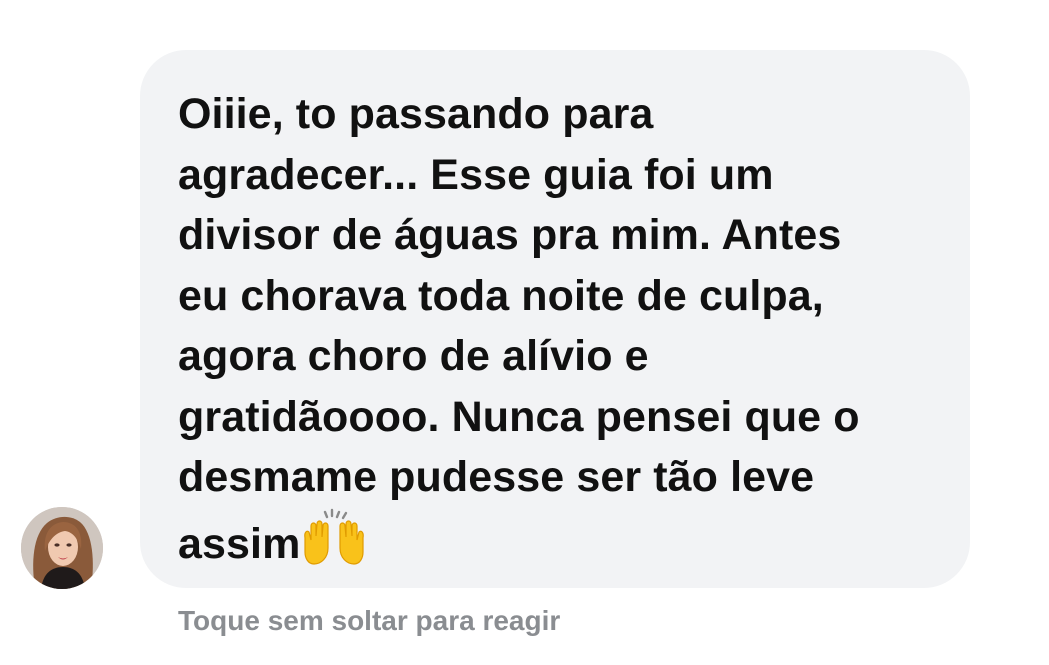 The width and height of the screenshot is (1049, 665). Describe the element at coordinates (416, 114) in the screenshot. I see `message-line: Oiiie, to passando para` at that location.